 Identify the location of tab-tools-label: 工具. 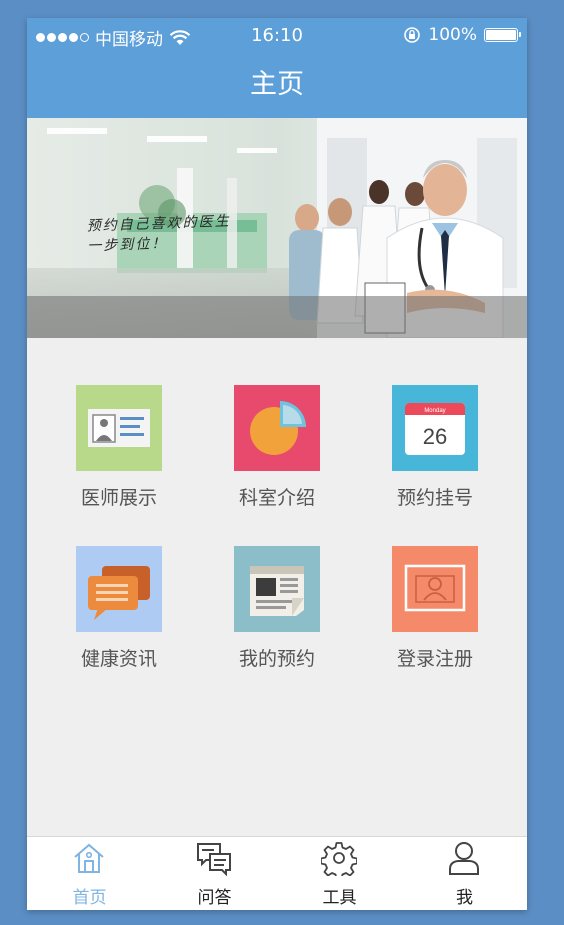
(339, 898).